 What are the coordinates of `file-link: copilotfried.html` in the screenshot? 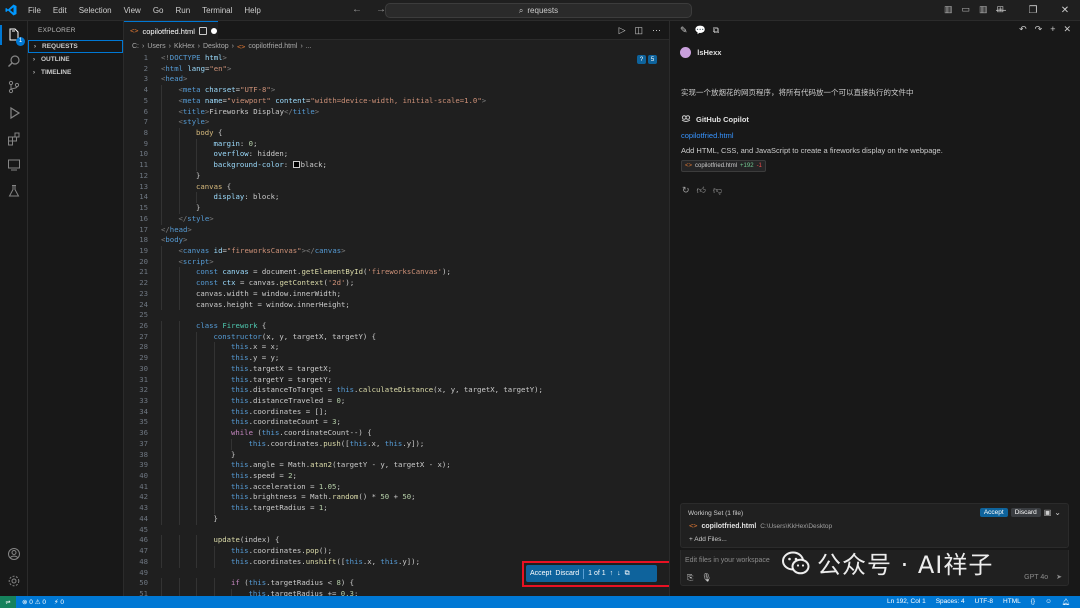 It's located at (707, 135).